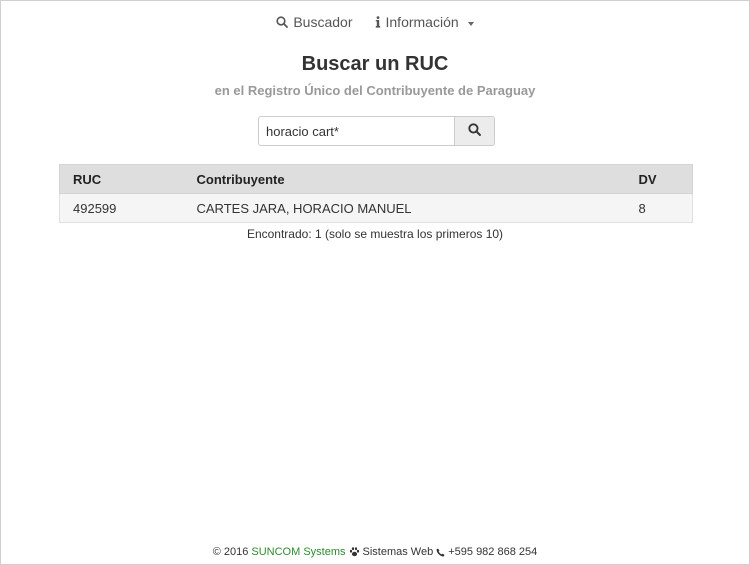  I want to click on table-row: 492599 CARTES JARA, HORACIO MANUEL 8, so click(376, 208).